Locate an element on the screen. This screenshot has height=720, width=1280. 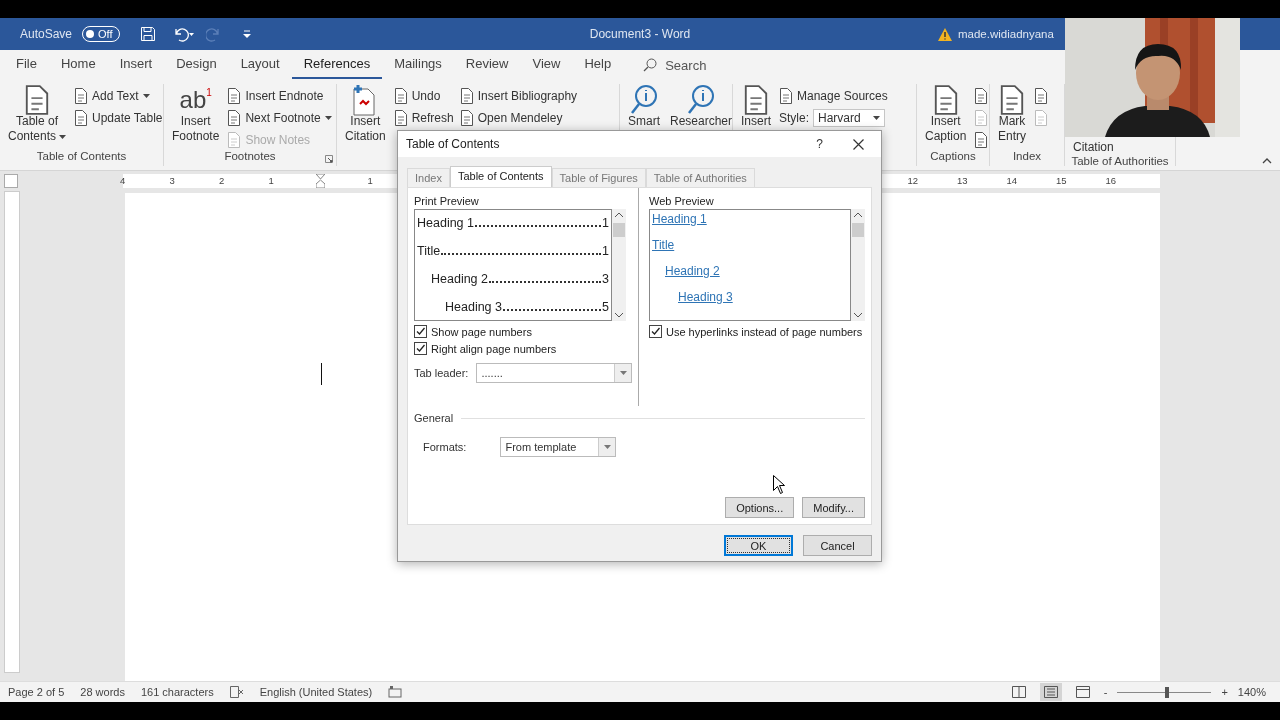
toc-preview-entry: Heading 1 1 is located at coordinates (513, 222).